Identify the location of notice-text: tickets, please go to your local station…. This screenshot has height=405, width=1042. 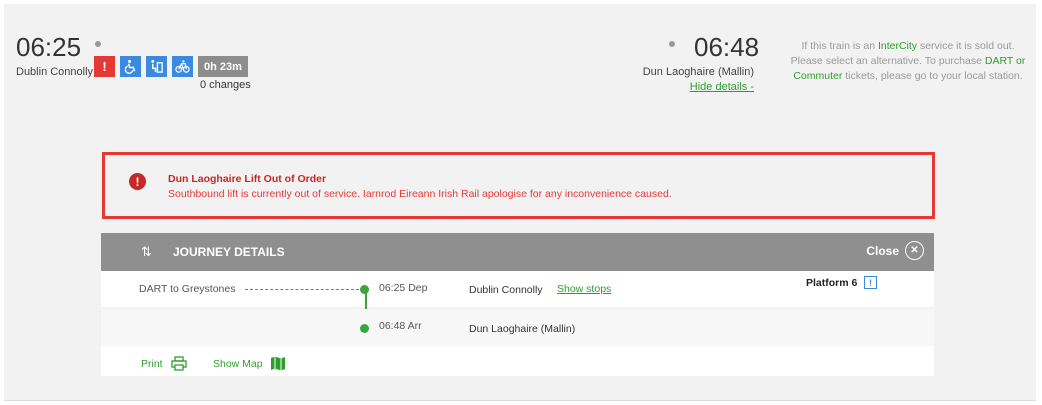
(932, 76).